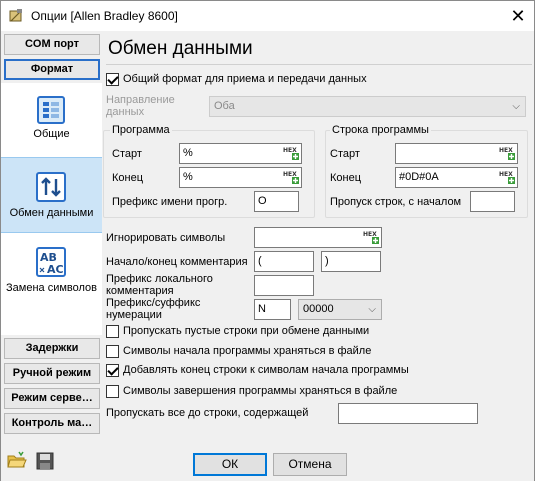 The height and width of the screenshot is (481, 535). What do you see at coordinates (15, 15) in the screenshot?
I see `app-icon` at bounding box center [15, 15].